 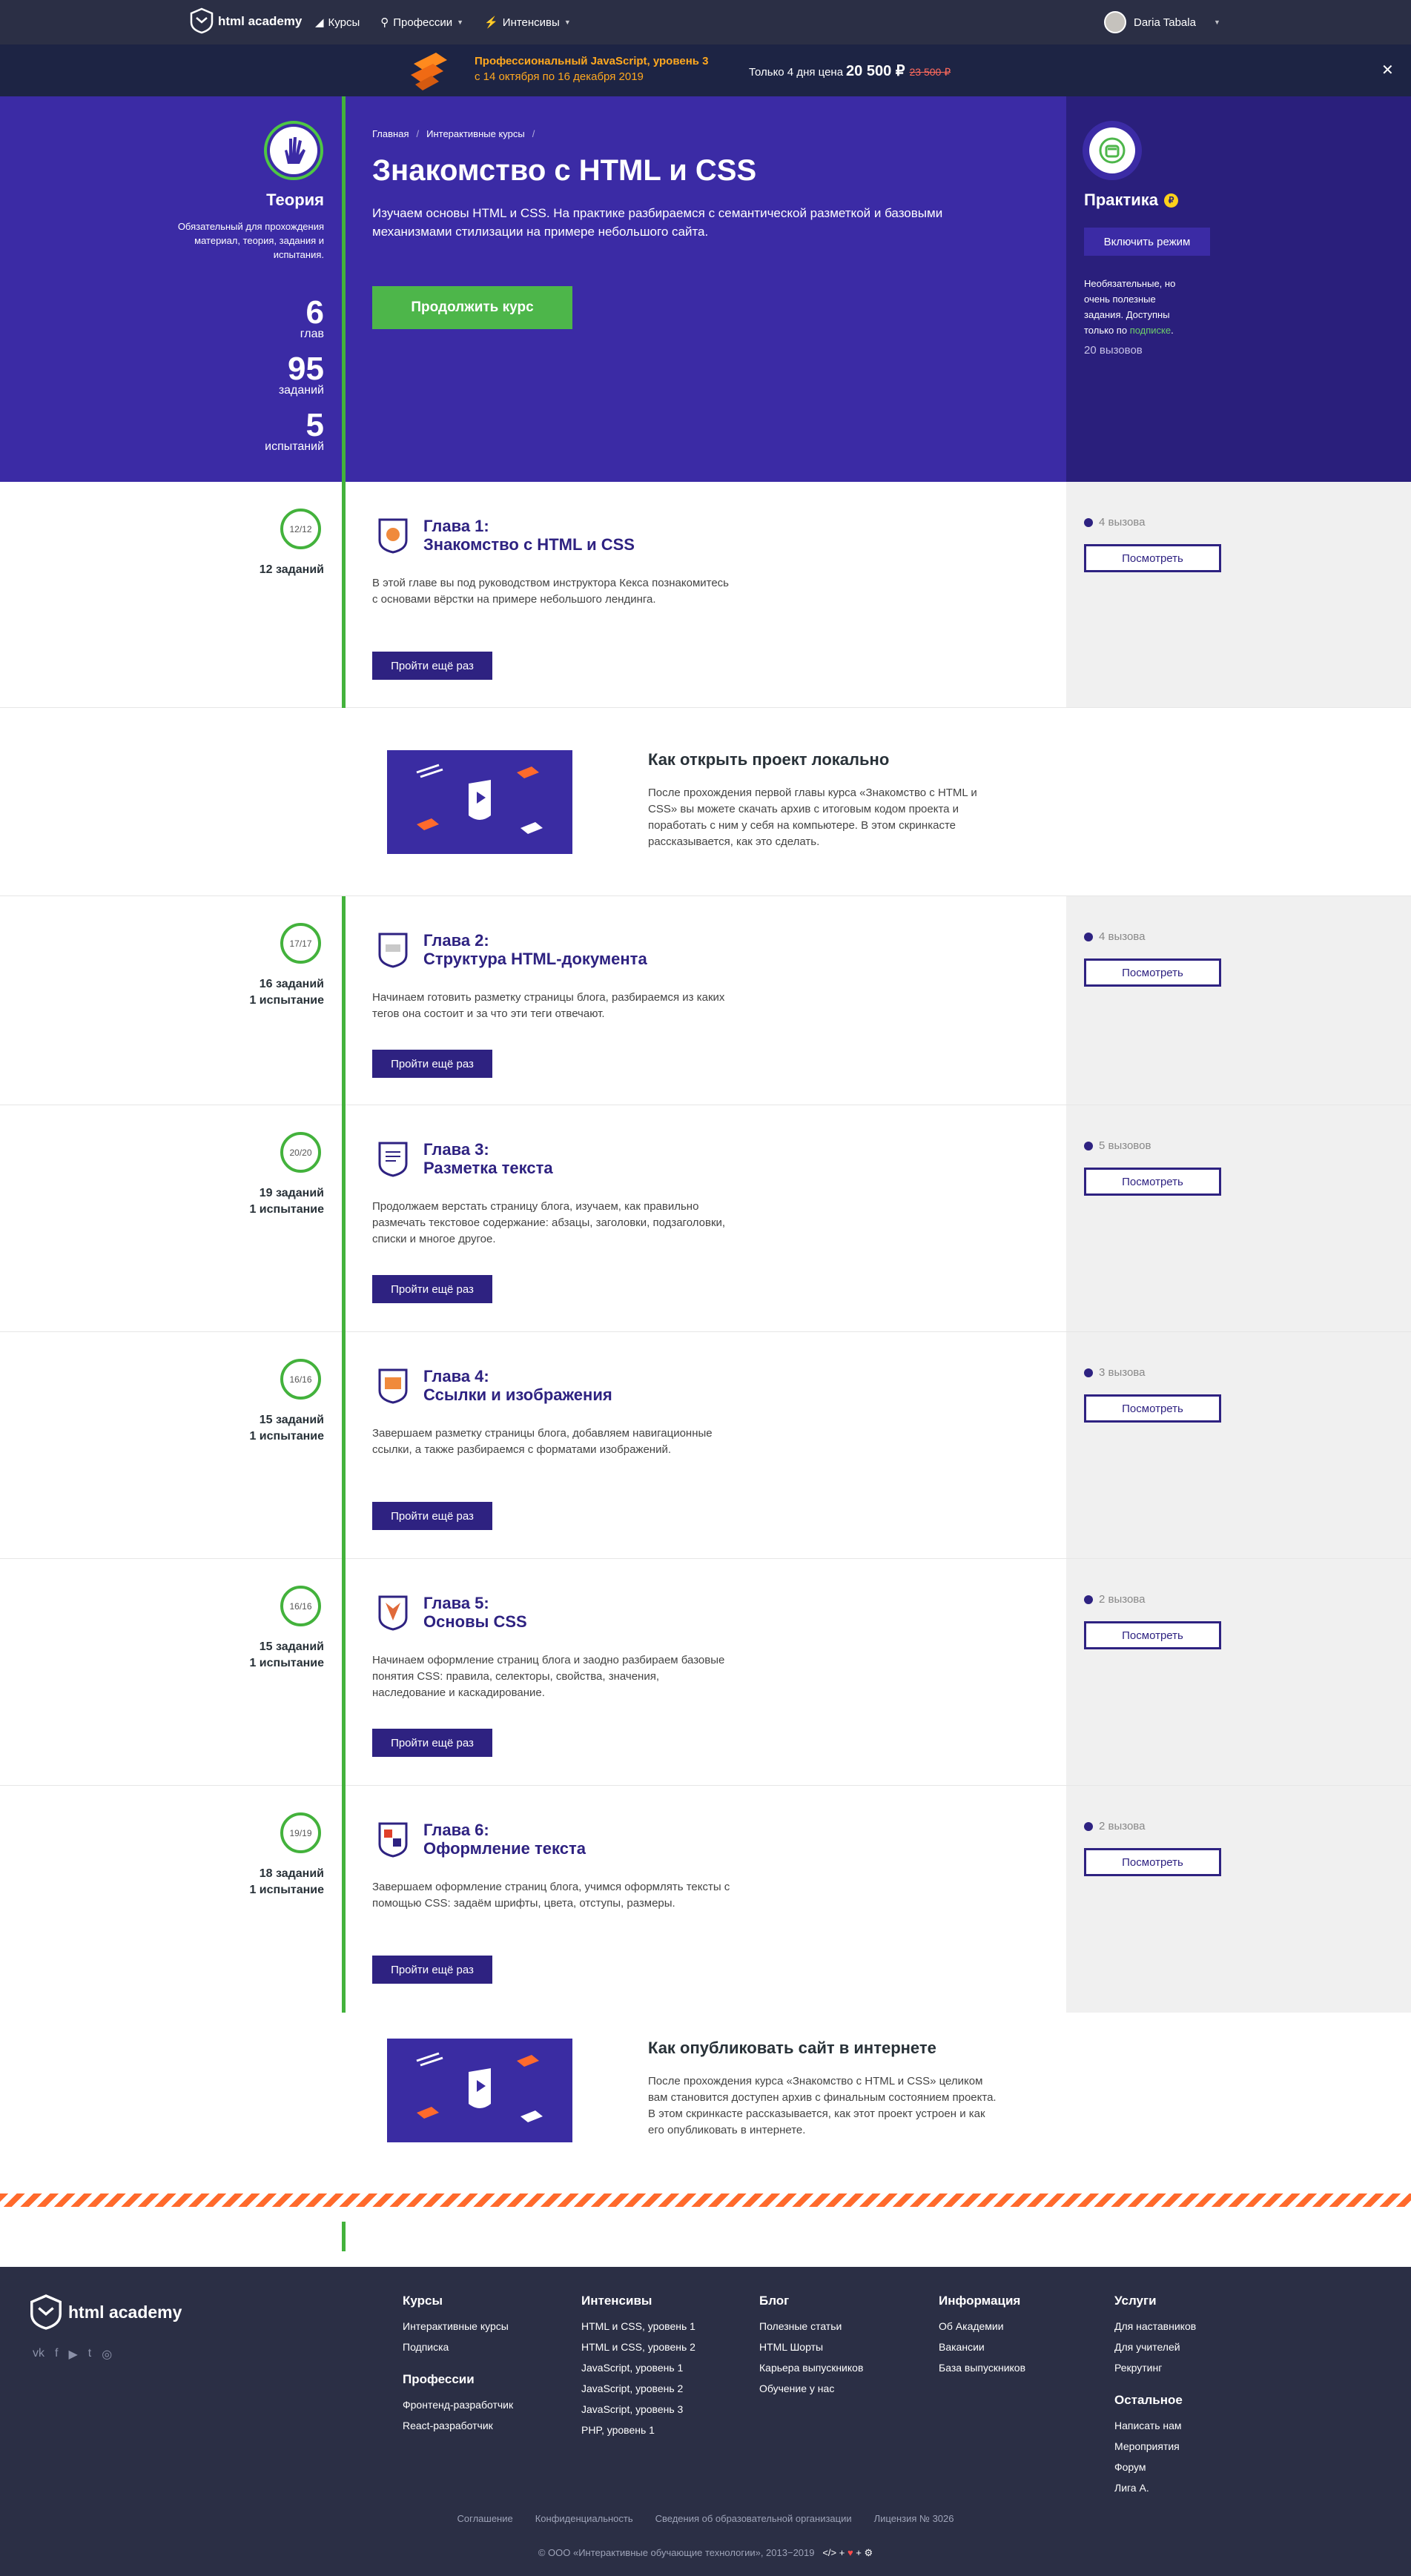 I want to click on footer-logo: html academy, so click(x=106, y=2312).